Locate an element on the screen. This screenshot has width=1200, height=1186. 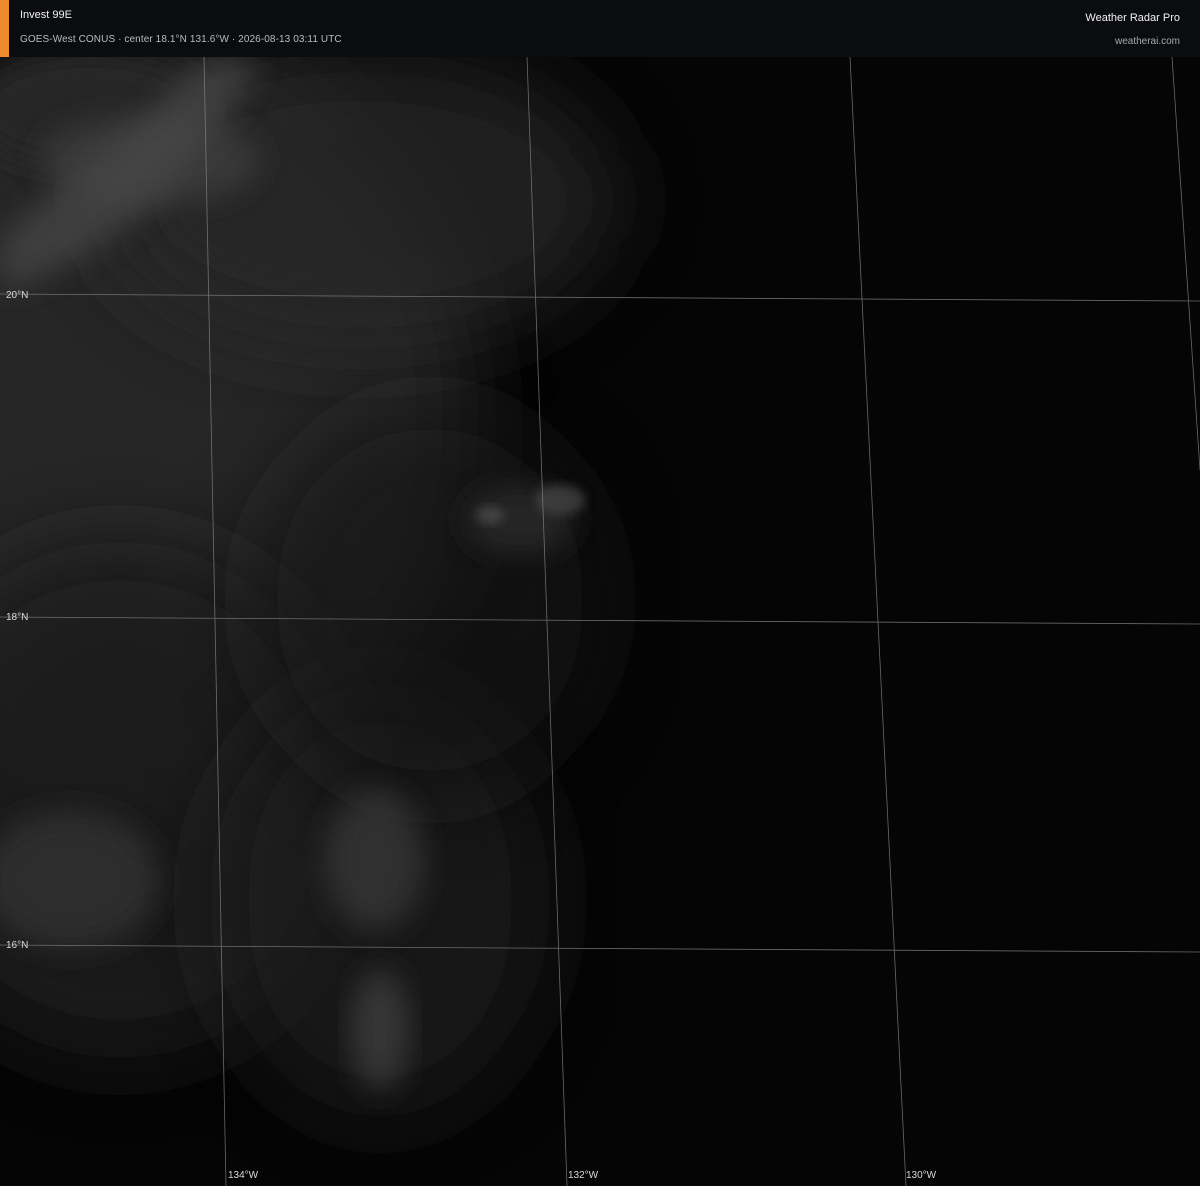
accent-stripe is located at coordinates (4, 28).